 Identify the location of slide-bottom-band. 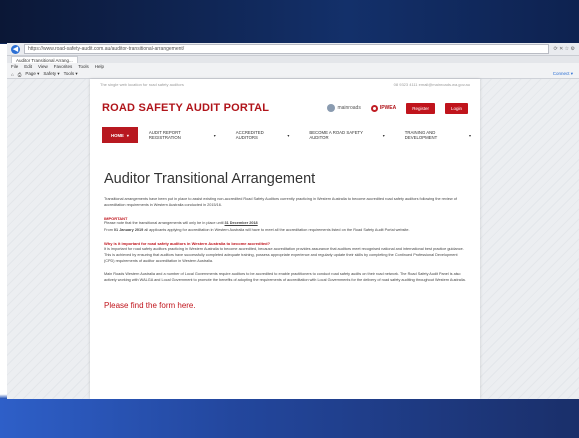
(289, 418).